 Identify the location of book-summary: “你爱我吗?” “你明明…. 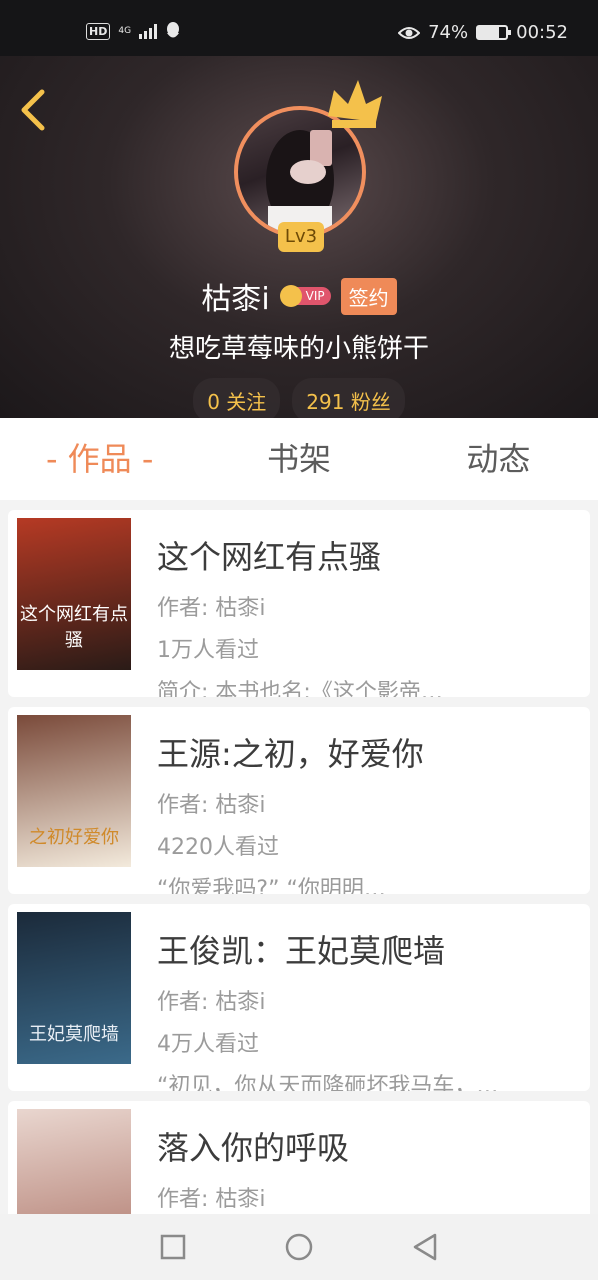
(271, 885).